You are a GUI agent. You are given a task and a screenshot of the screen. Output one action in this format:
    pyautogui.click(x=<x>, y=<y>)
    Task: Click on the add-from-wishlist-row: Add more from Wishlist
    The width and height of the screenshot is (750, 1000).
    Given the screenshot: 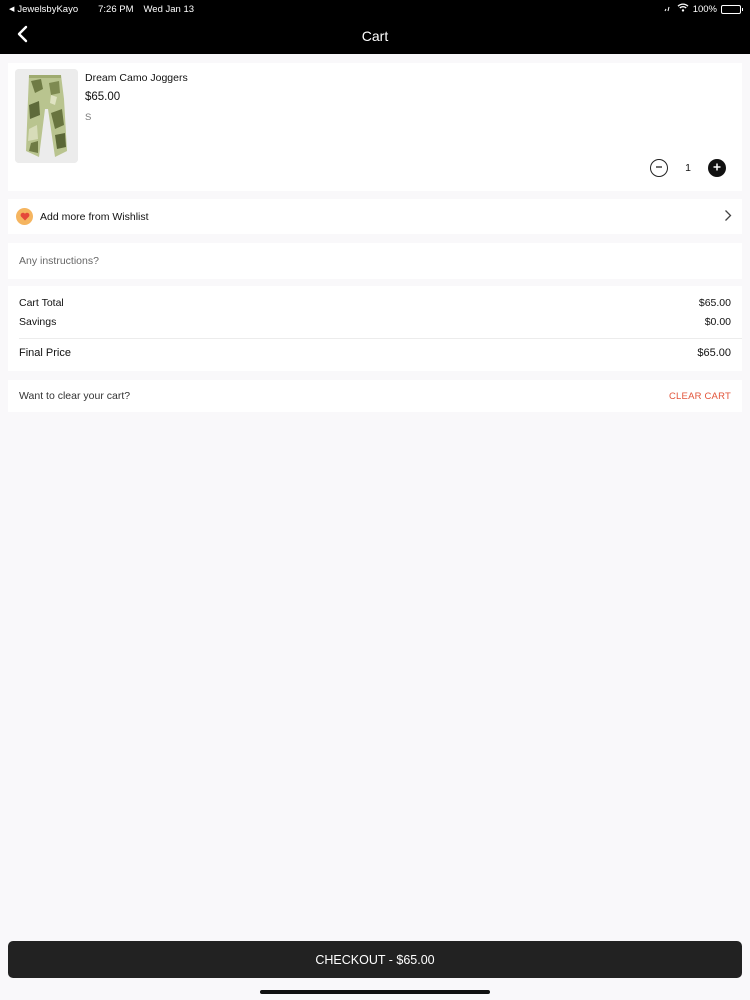 What is the action you would take?
    pyautogui.click(x=375, y=216)
    